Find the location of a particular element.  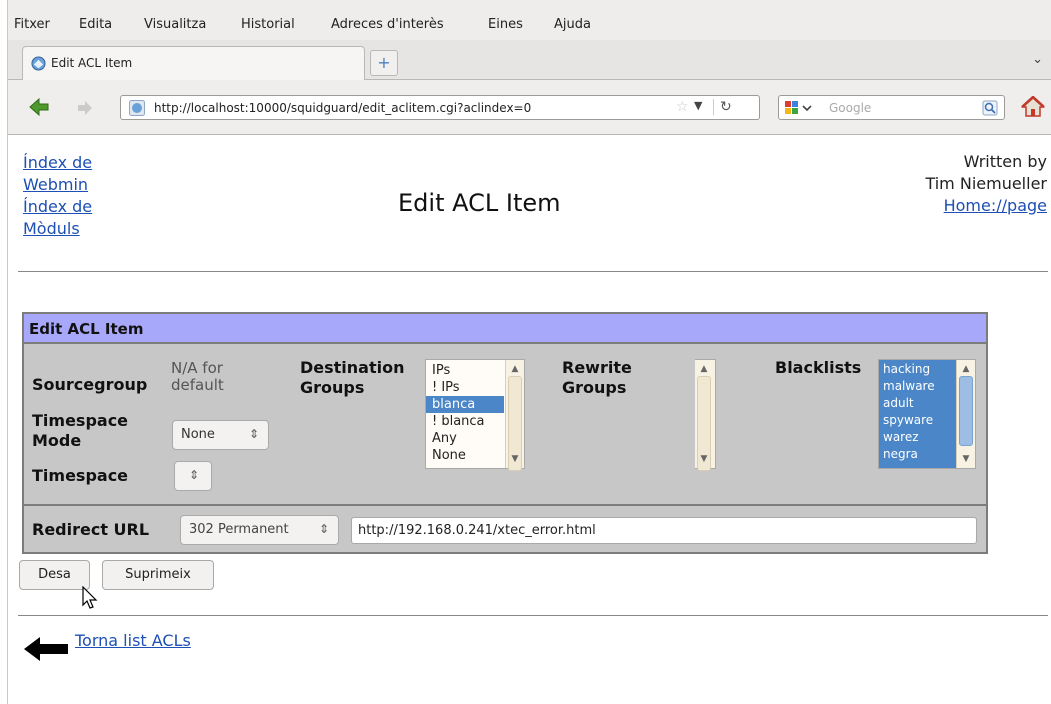

return-acl-list-link: Torna list ACLs is located at coordinates (133, 640).